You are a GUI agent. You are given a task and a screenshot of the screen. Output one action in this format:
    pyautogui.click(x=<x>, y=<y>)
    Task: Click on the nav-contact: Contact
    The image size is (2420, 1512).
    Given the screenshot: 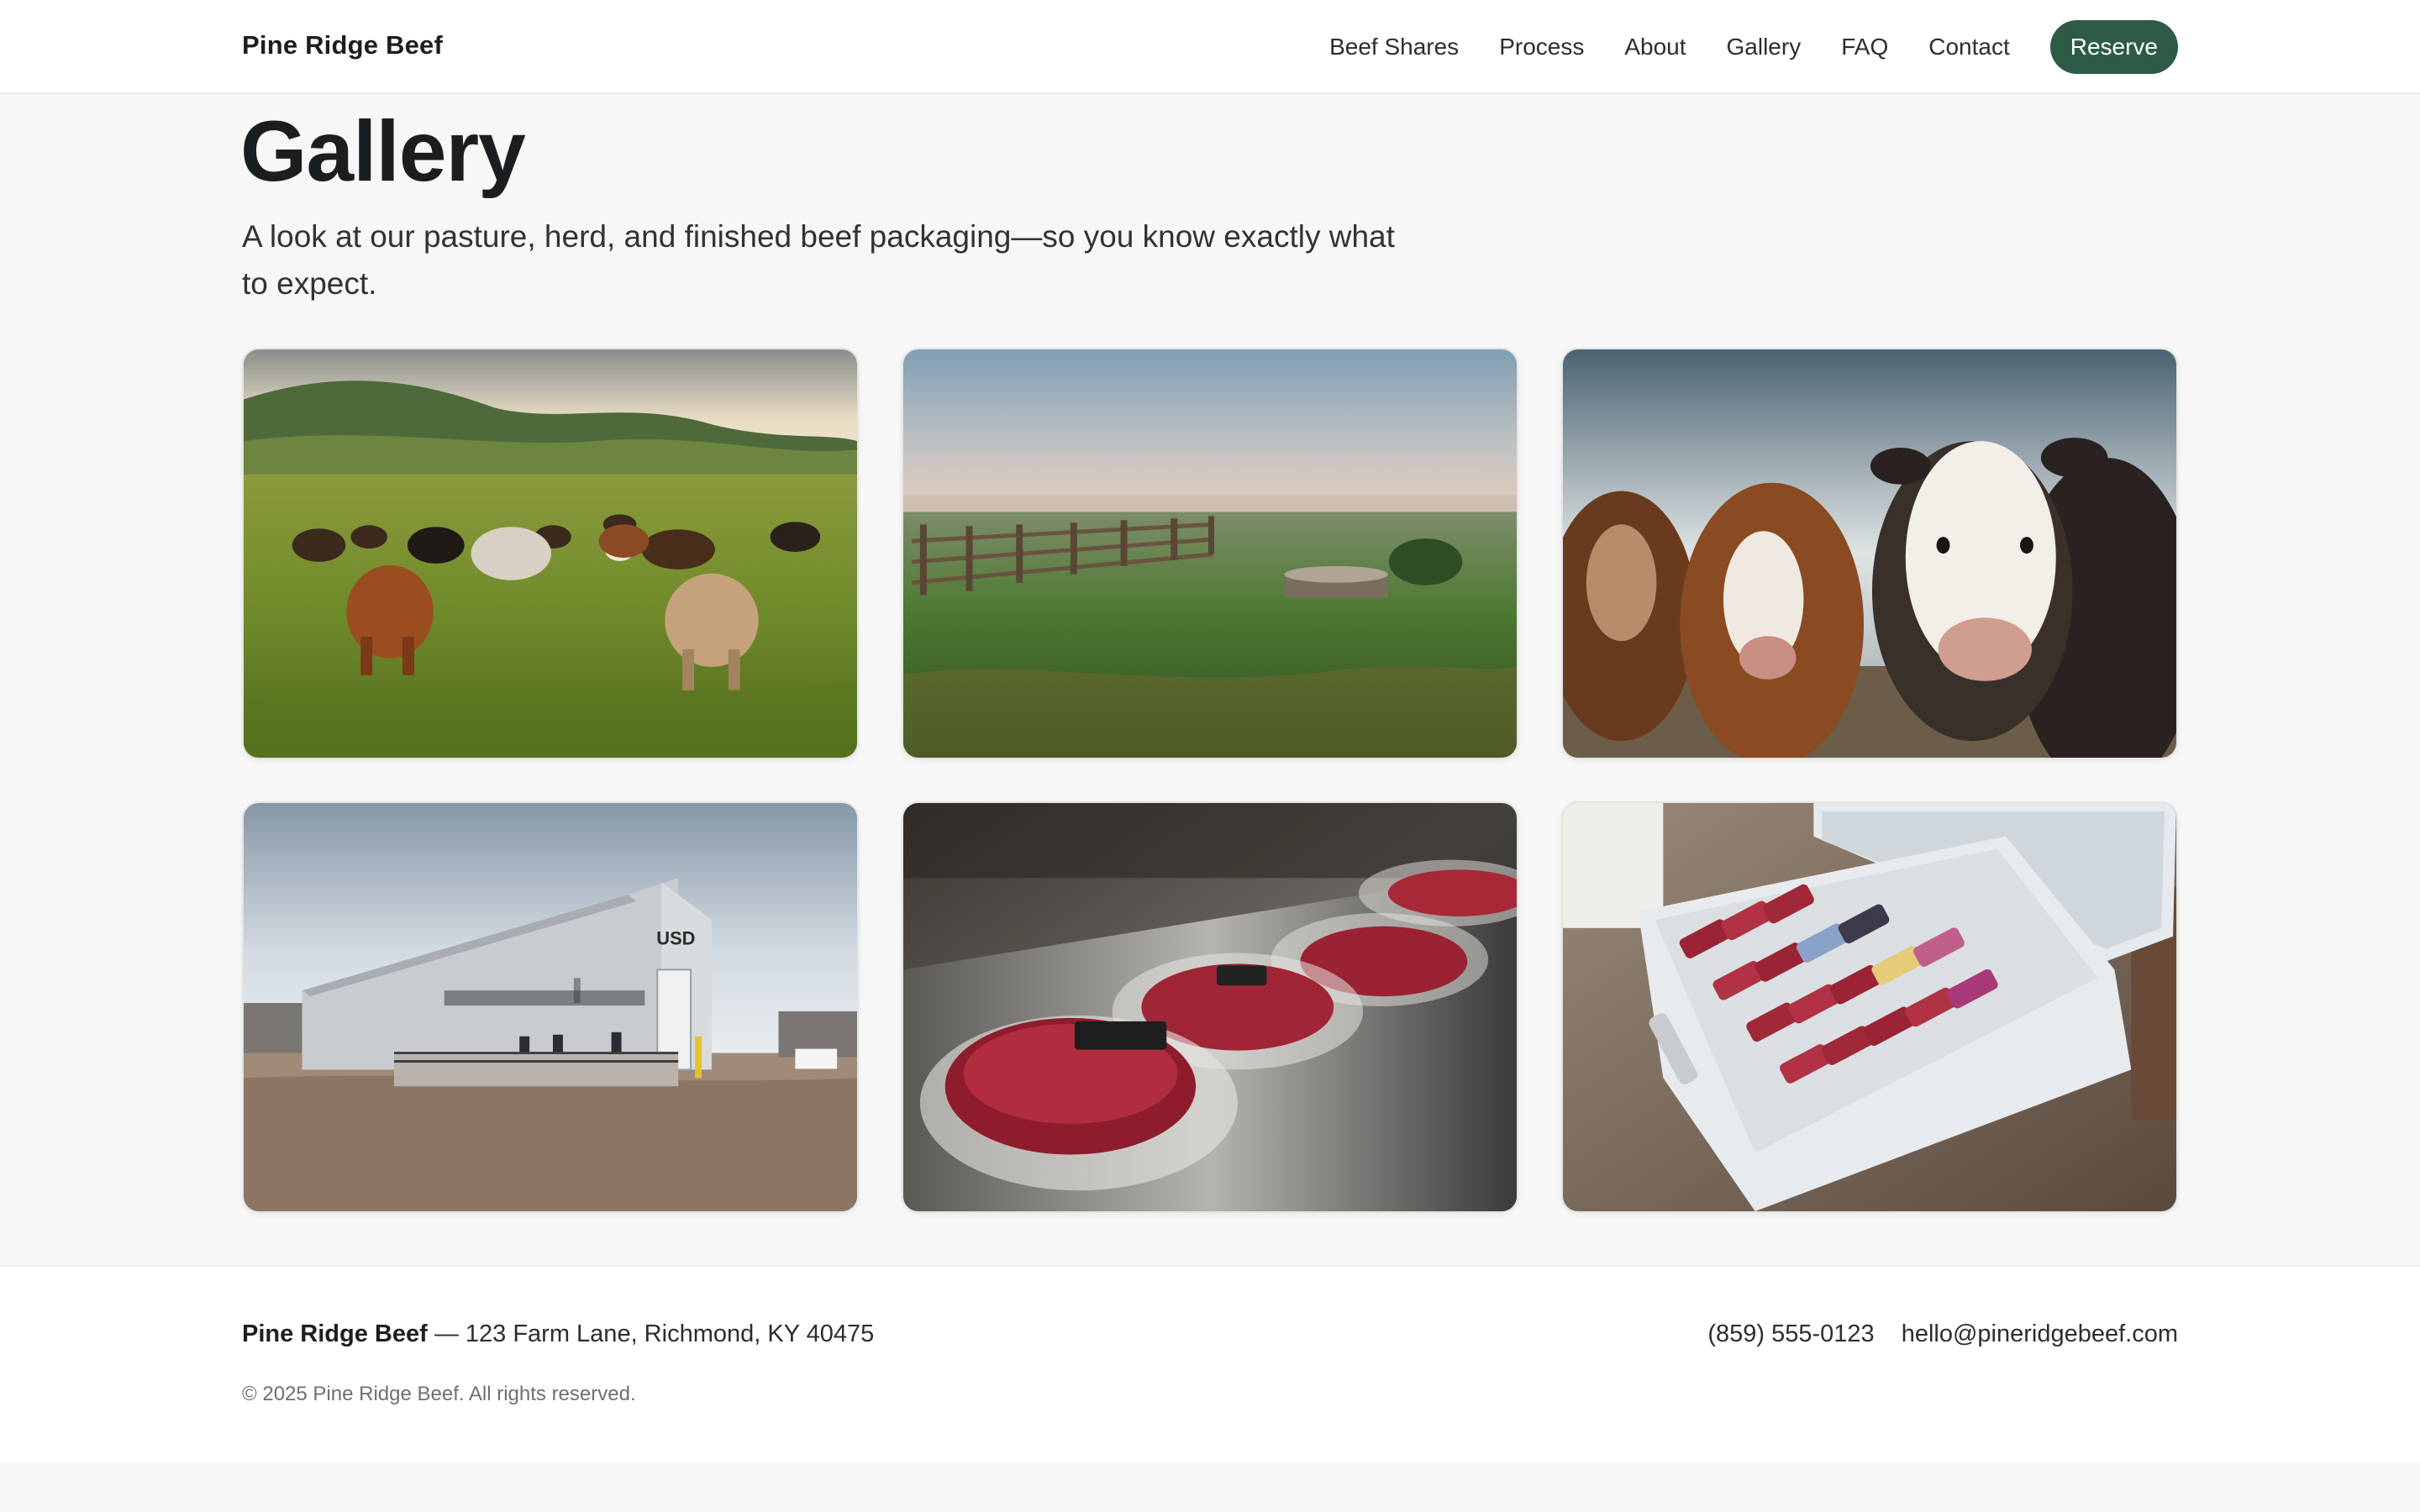 What is the action you would take?
    pyautogui.click(x=1969, y=47)
    